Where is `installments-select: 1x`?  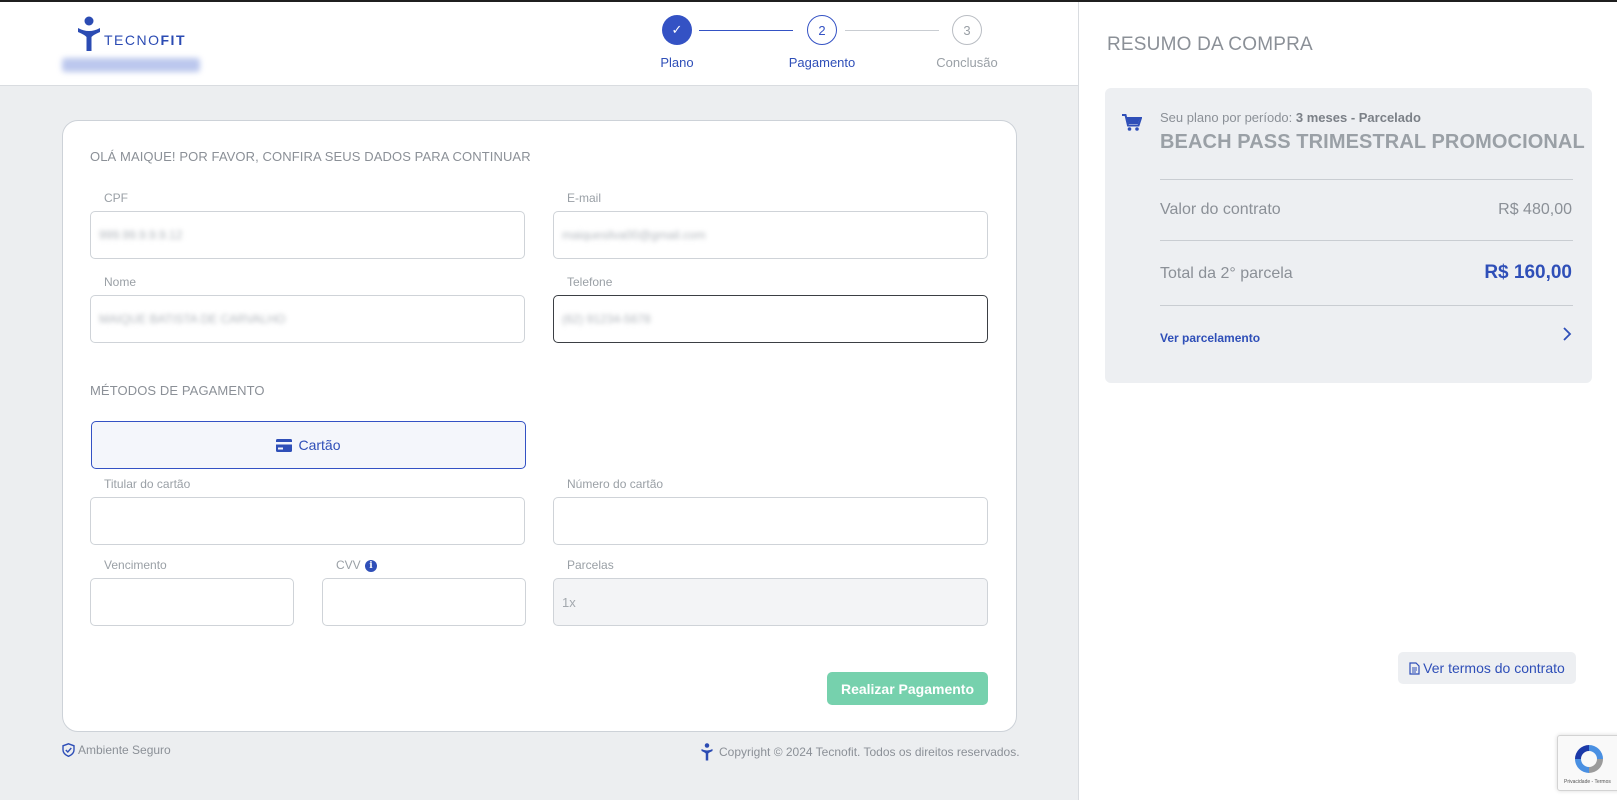
installments-select: 1x is located at coordinates (770, 602).